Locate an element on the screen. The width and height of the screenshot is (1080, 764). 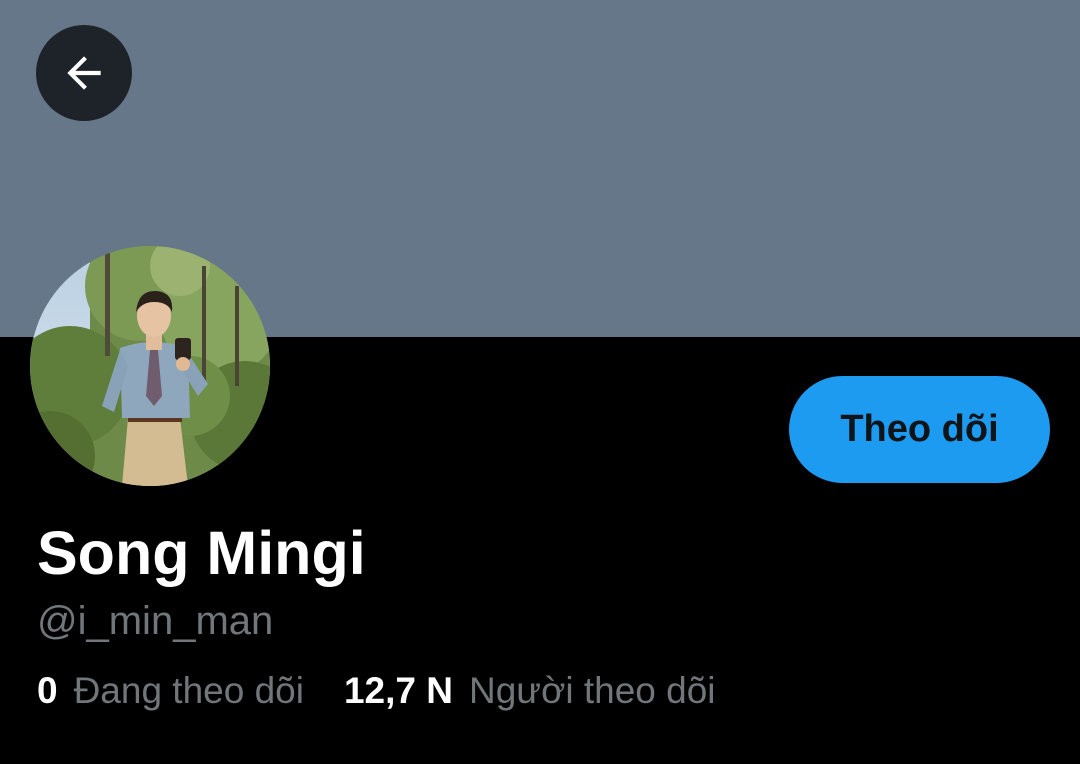
avatar is located at coordinates (150, 366).